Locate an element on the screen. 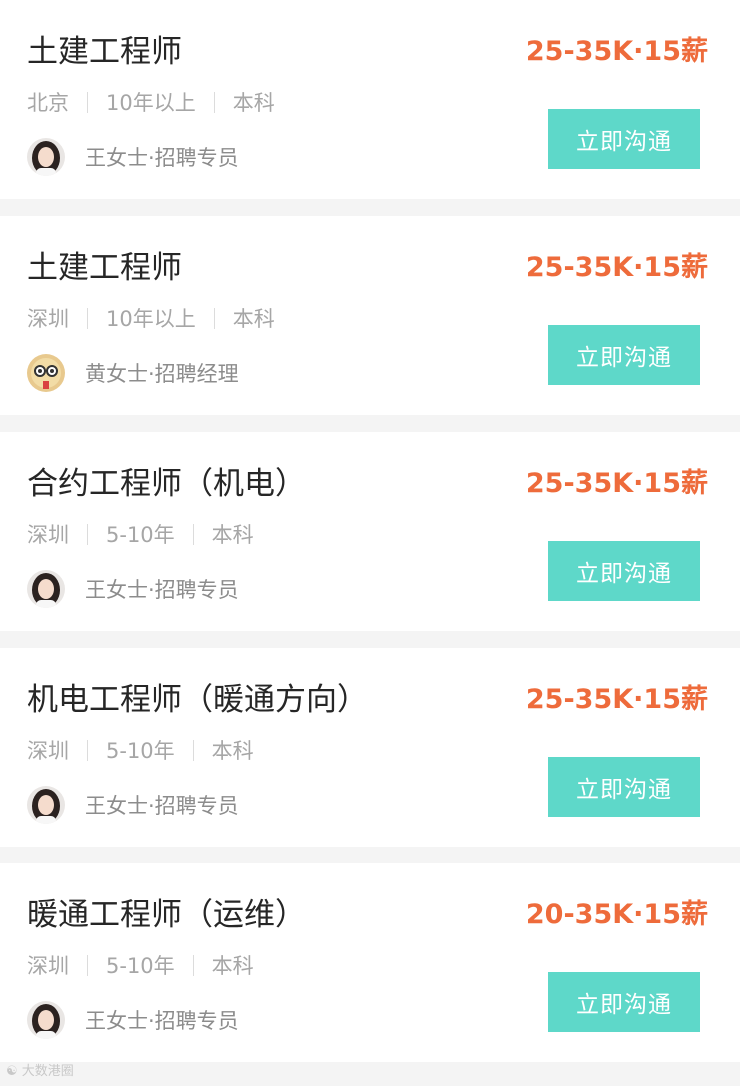 This screenshot has height=1086, width=740. recruiter: 黄女士·招聘经理 is located at coordinates (133, 373).